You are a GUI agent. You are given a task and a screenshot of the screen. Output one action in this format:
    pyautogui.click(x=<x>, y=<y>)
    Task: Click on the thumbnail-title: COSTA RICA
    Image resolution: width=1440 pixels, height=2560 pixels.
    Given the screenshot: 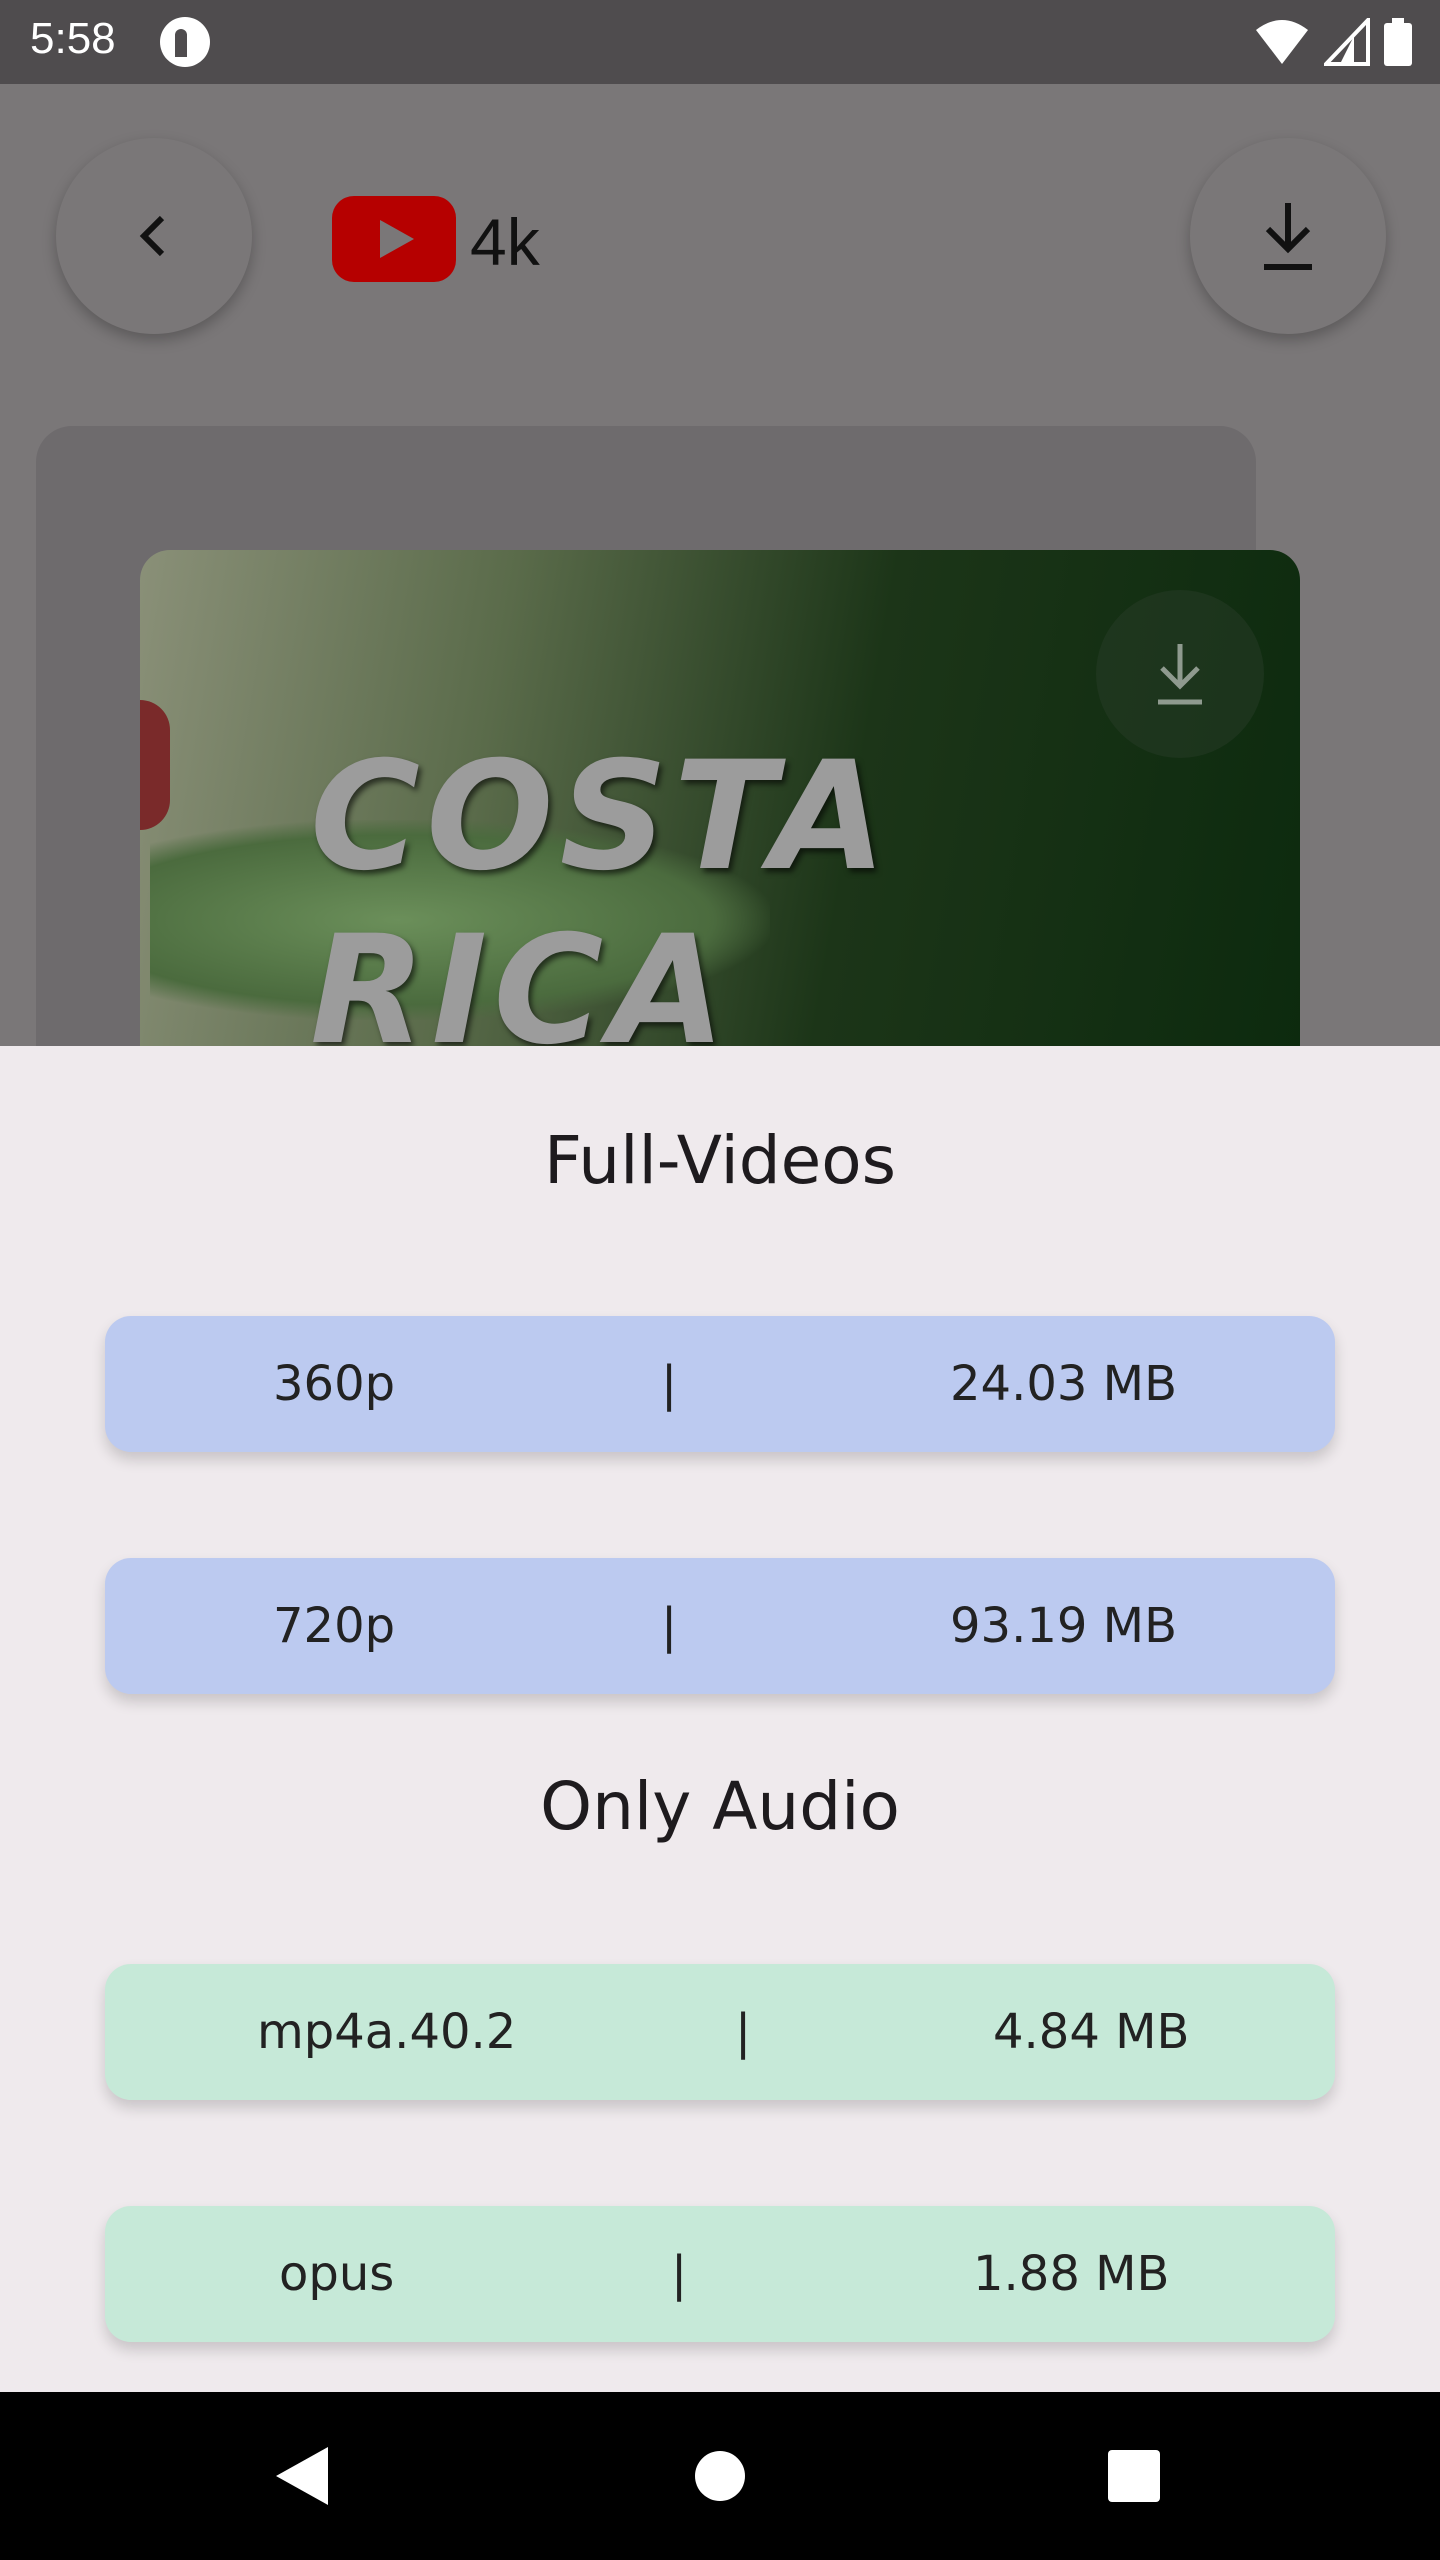 What is the action you would take?
    pyautogui.click(x=601, y=888)
    